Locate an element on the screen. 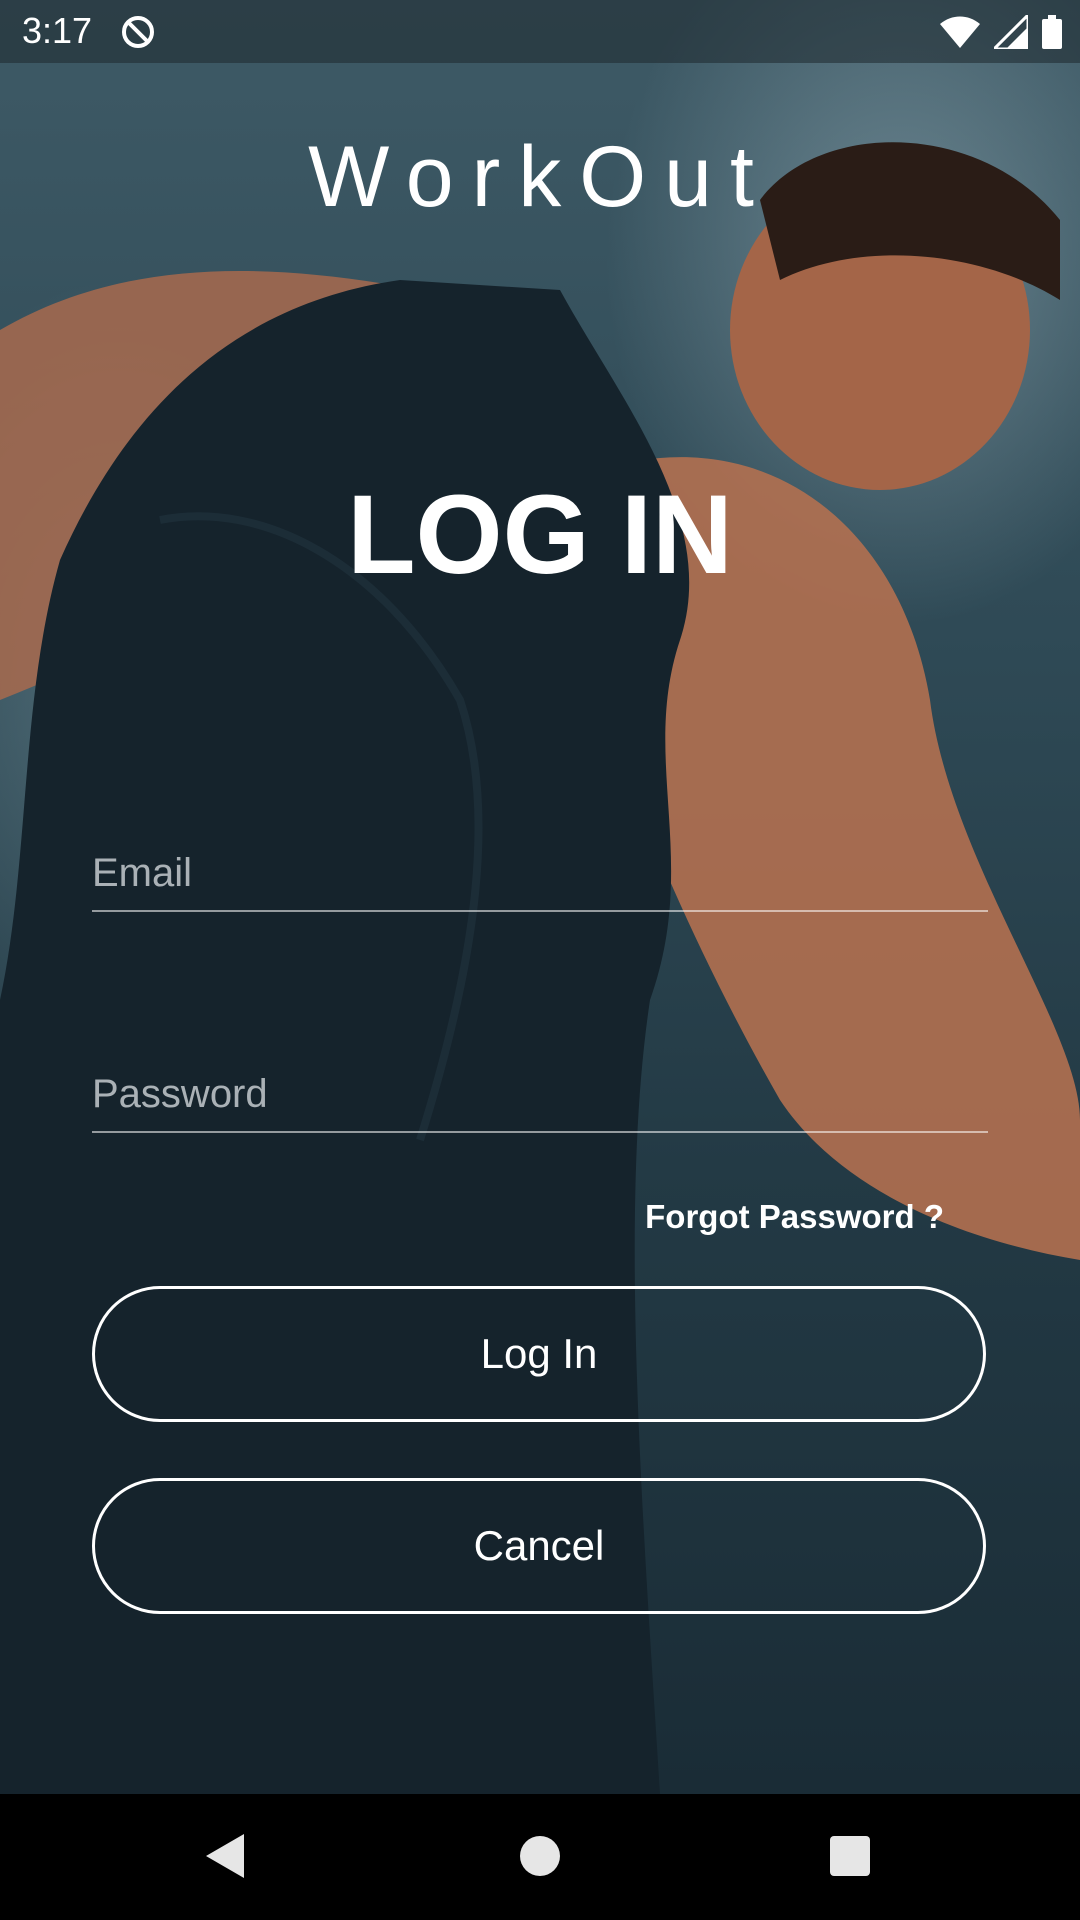  login-button: Log In is located at coordinates (539, 1354).